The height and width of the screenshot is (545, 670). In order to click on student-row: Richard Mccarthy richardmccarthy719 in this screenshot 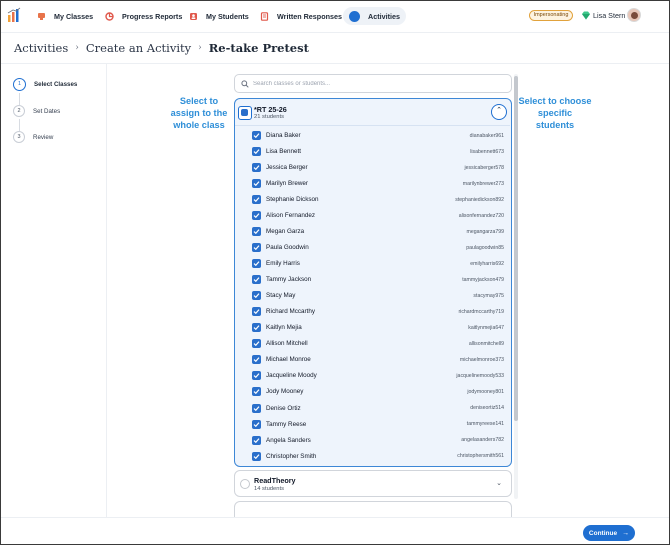, I will do `click(372, 312)`.